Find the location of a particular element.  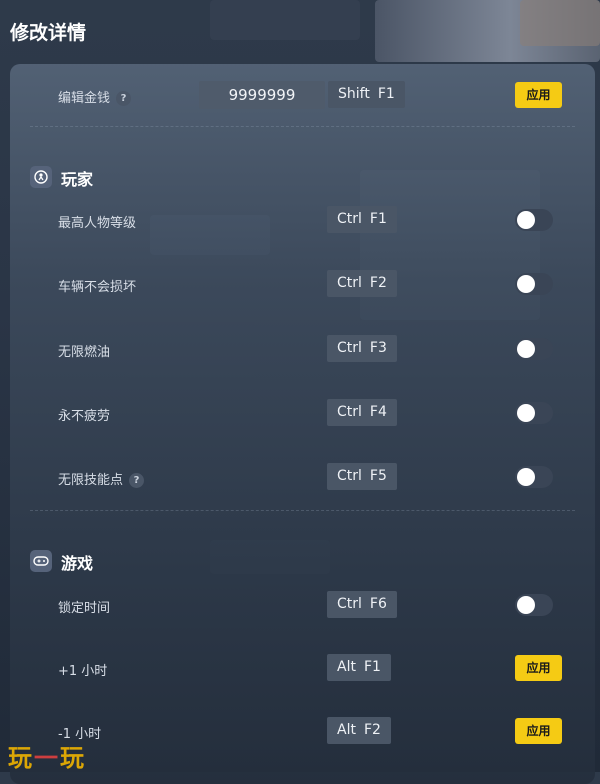

mod-label: +1 小时 is located at coordinates (83, 671).